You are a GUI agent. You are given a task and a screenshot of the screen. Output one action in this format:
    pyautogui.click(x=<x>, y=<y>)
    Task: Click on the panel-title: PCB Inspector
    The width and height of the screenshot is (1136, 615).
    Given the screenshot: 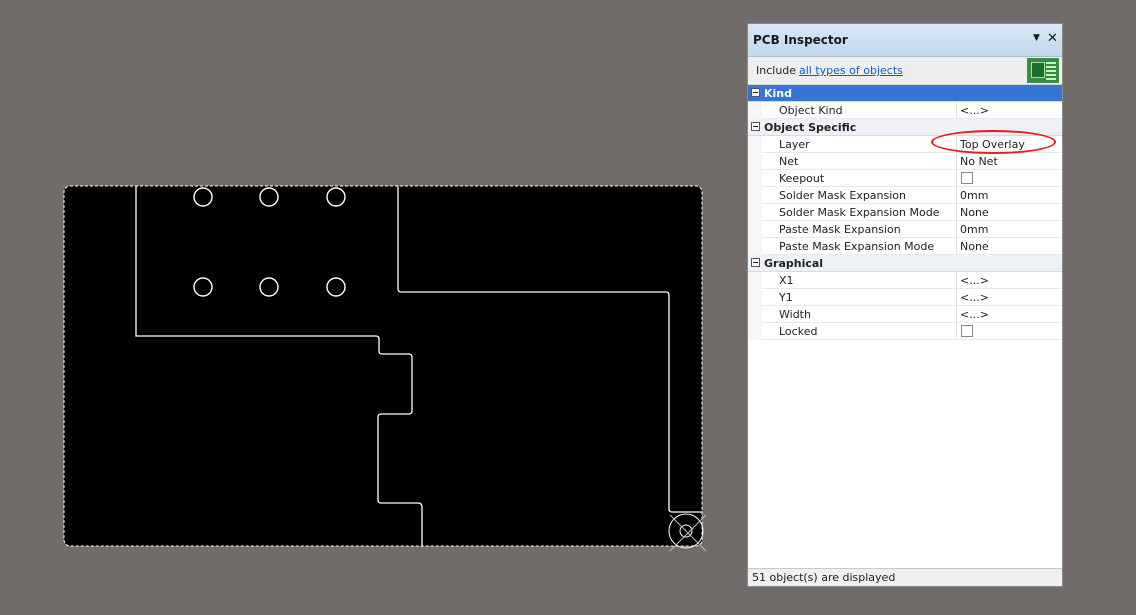 What is the action you would take?
    pyautogui.click(x=800, y=40)
    